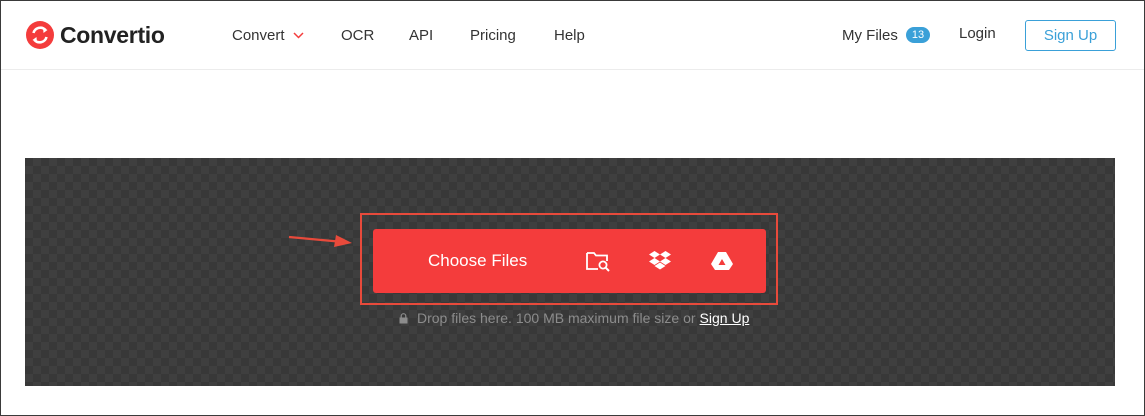  I want to click on convertio-logo-icon, so click(40, 35).